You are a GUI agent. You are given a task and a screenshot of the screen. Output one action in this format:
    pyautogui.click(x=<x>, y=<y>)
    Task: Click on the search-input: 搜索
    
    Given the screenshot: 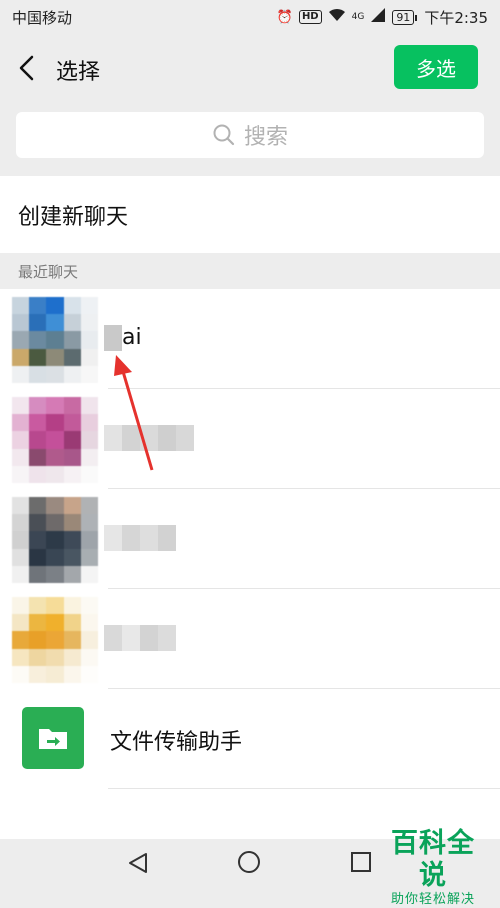 What is the action you would take?
    pyautogui.click(x=250, y=135)
    